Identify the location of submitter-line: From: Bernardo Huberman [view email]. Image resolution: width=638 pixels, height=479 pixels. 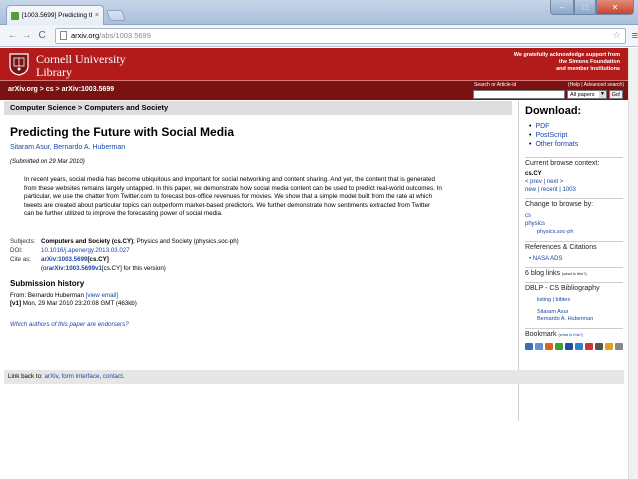
(64, 295).